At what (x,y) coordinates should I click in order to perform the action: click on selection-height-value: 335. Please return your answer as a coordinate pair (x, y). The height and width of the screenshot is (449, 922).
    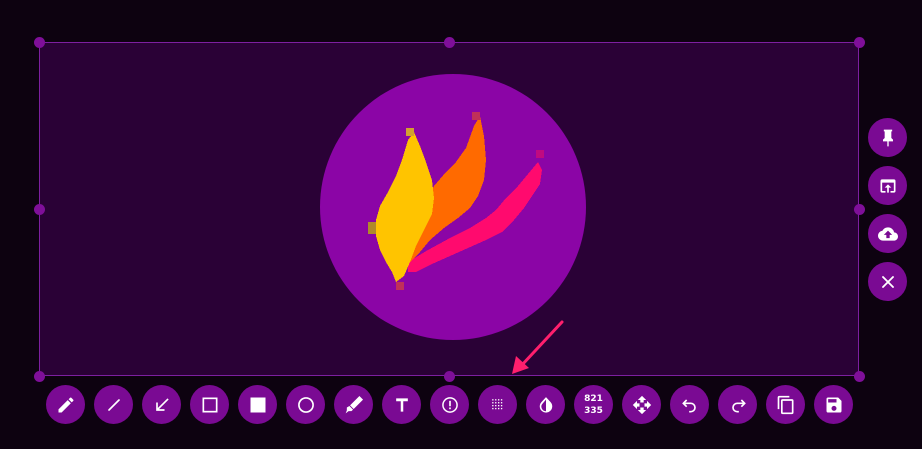
    Looking at the image, I should click on (593, 410).